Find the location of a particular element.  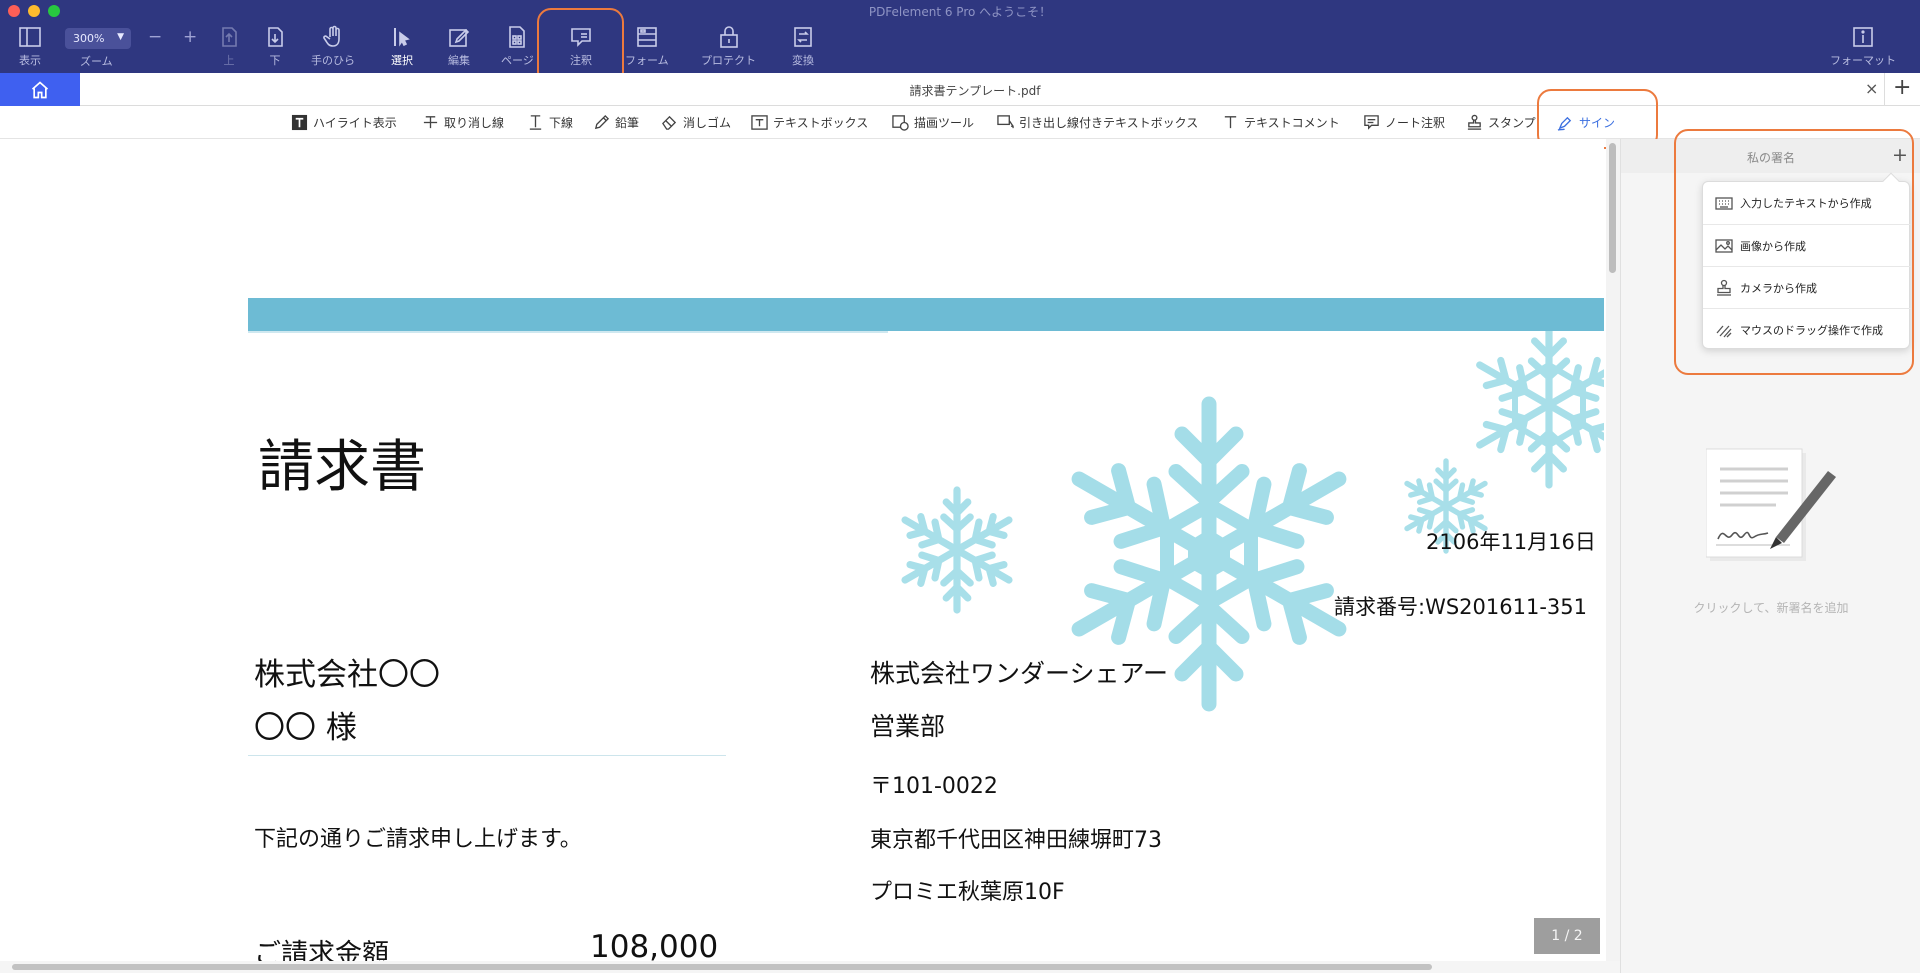

tab-divider is located at coordinates (1884, 89).